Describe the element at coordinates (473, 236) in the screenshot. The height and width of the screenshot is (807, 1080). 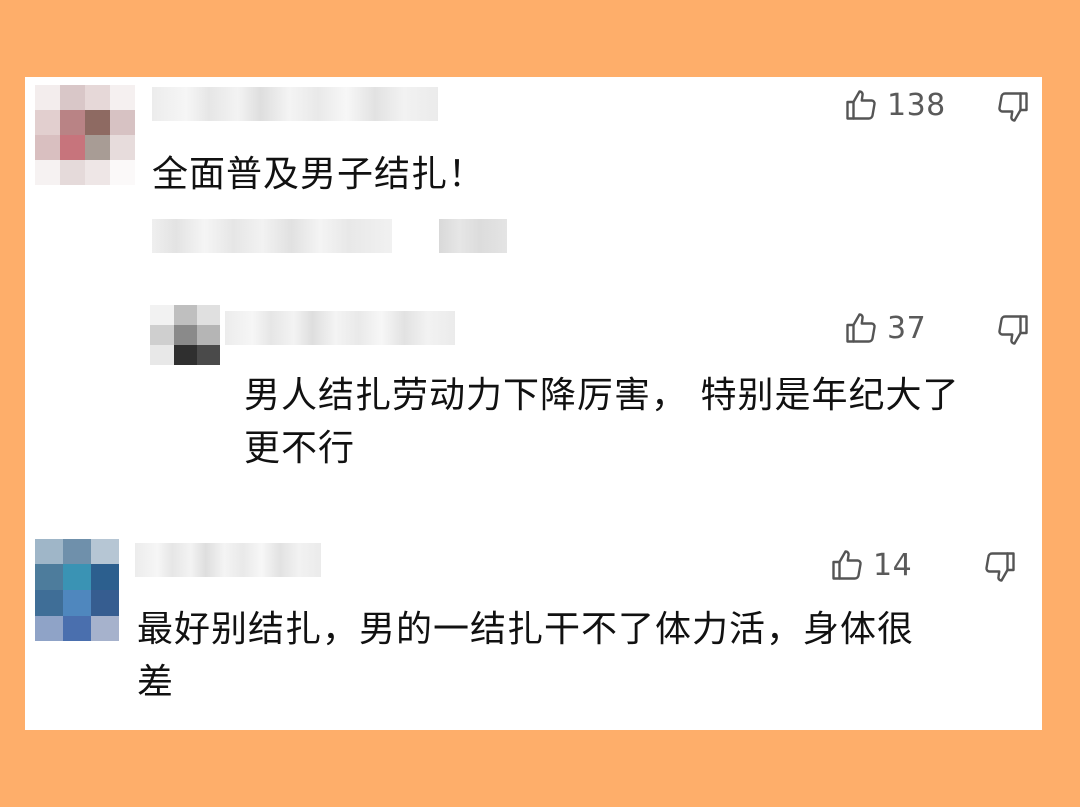
I see `reply-button-blurred` at that location.